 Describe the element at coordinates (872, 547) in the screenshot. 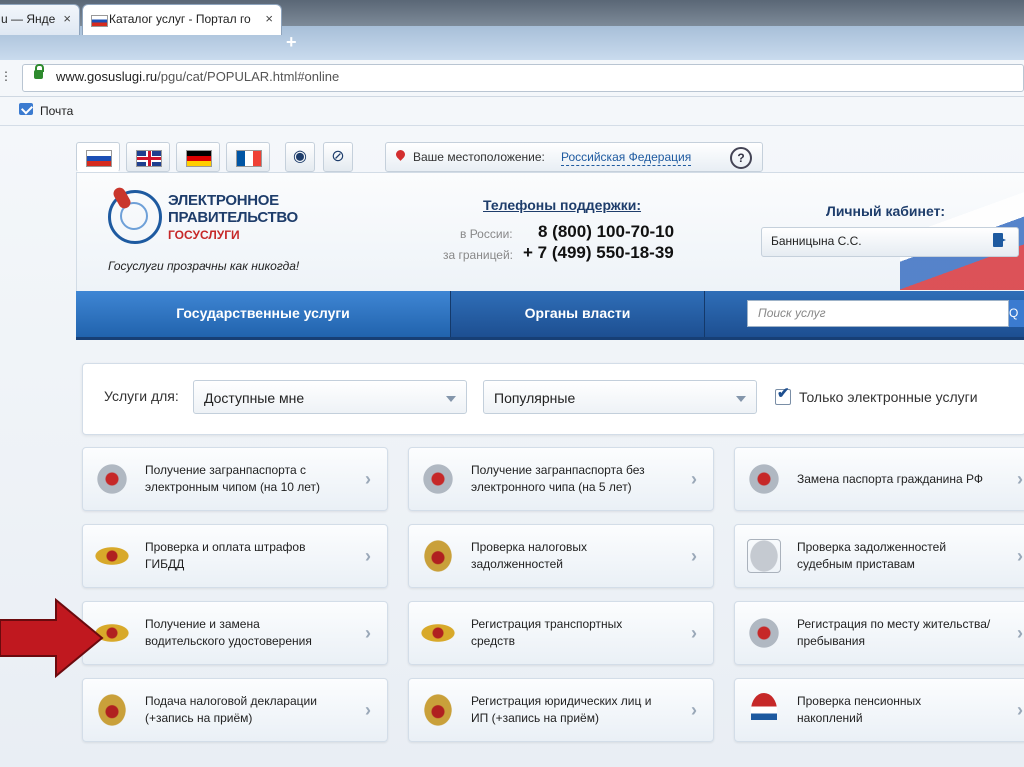

I see `service-title-line1: Проверка задолженностей` at that location.